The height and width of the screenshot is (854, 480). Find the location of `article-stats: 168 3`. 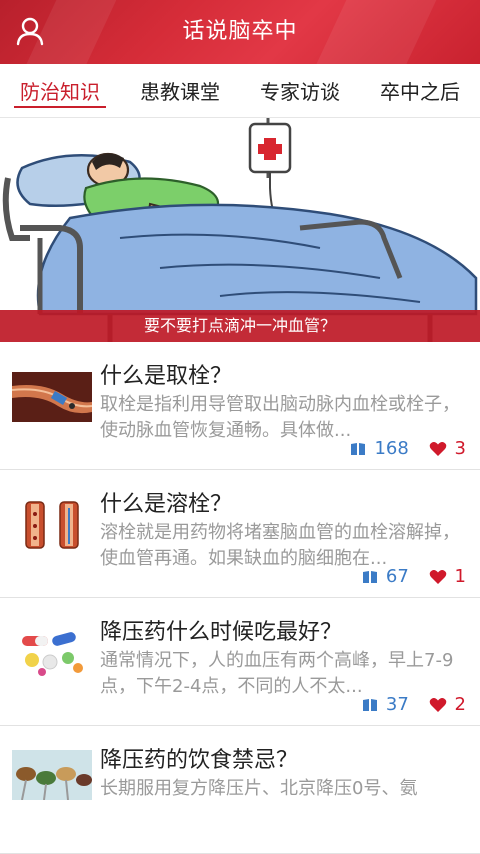

article-stats: 168 3 is located at coordinates (401, 449).